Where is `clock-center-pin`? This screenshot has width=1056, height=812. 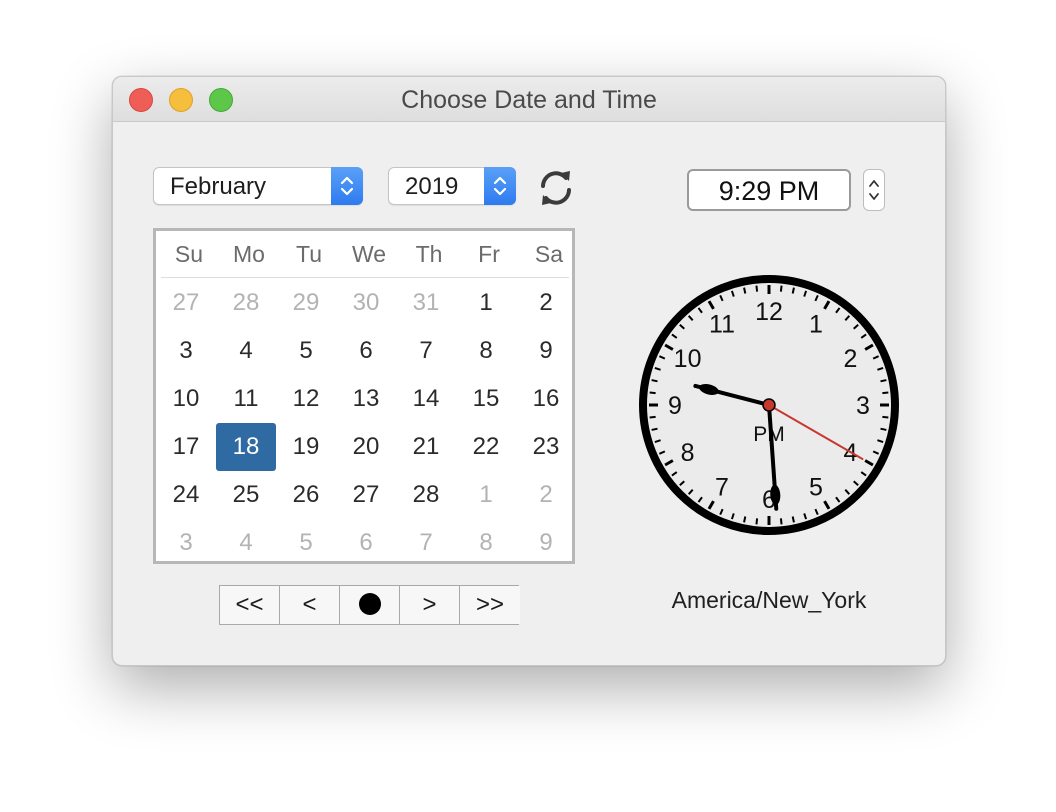
clock-center-pin is located at coordinates (769, 405).